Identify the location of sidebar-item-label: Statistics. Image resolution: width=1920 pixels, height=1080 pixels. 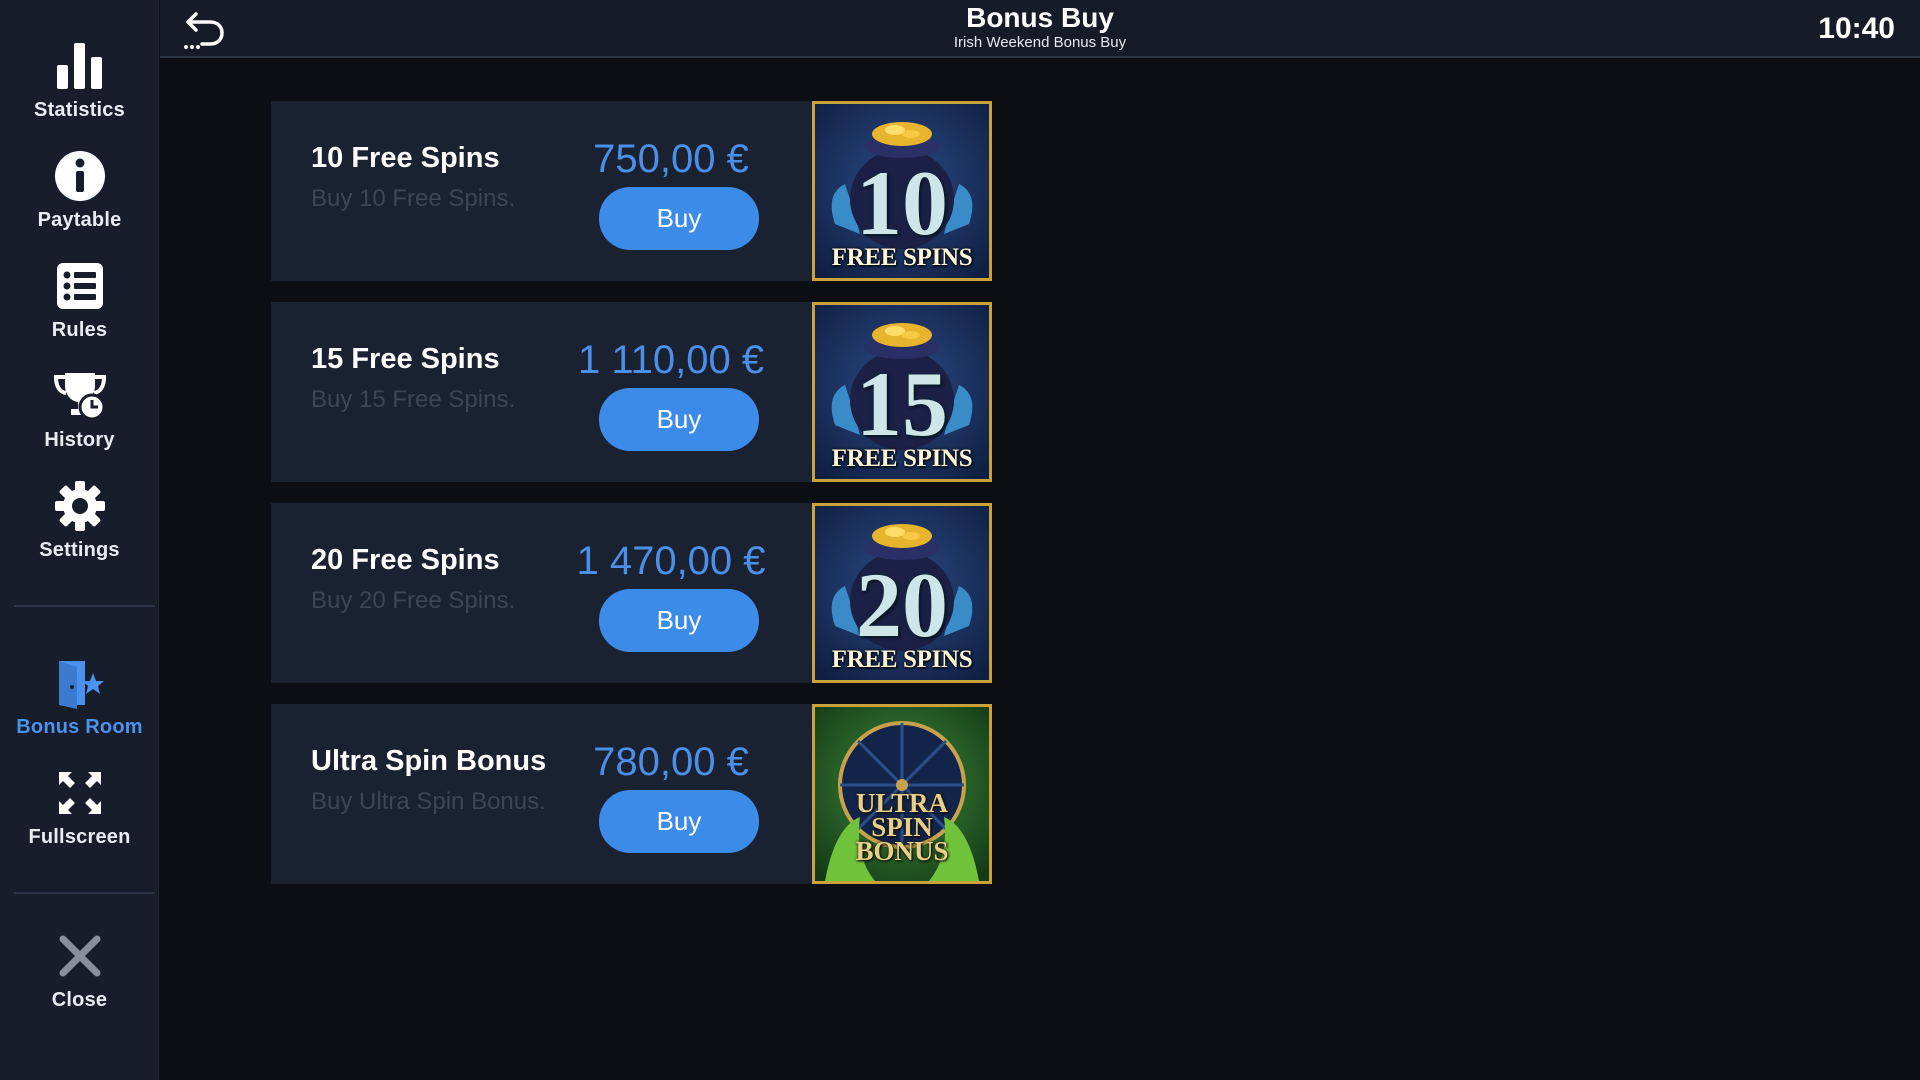
(79, 110).